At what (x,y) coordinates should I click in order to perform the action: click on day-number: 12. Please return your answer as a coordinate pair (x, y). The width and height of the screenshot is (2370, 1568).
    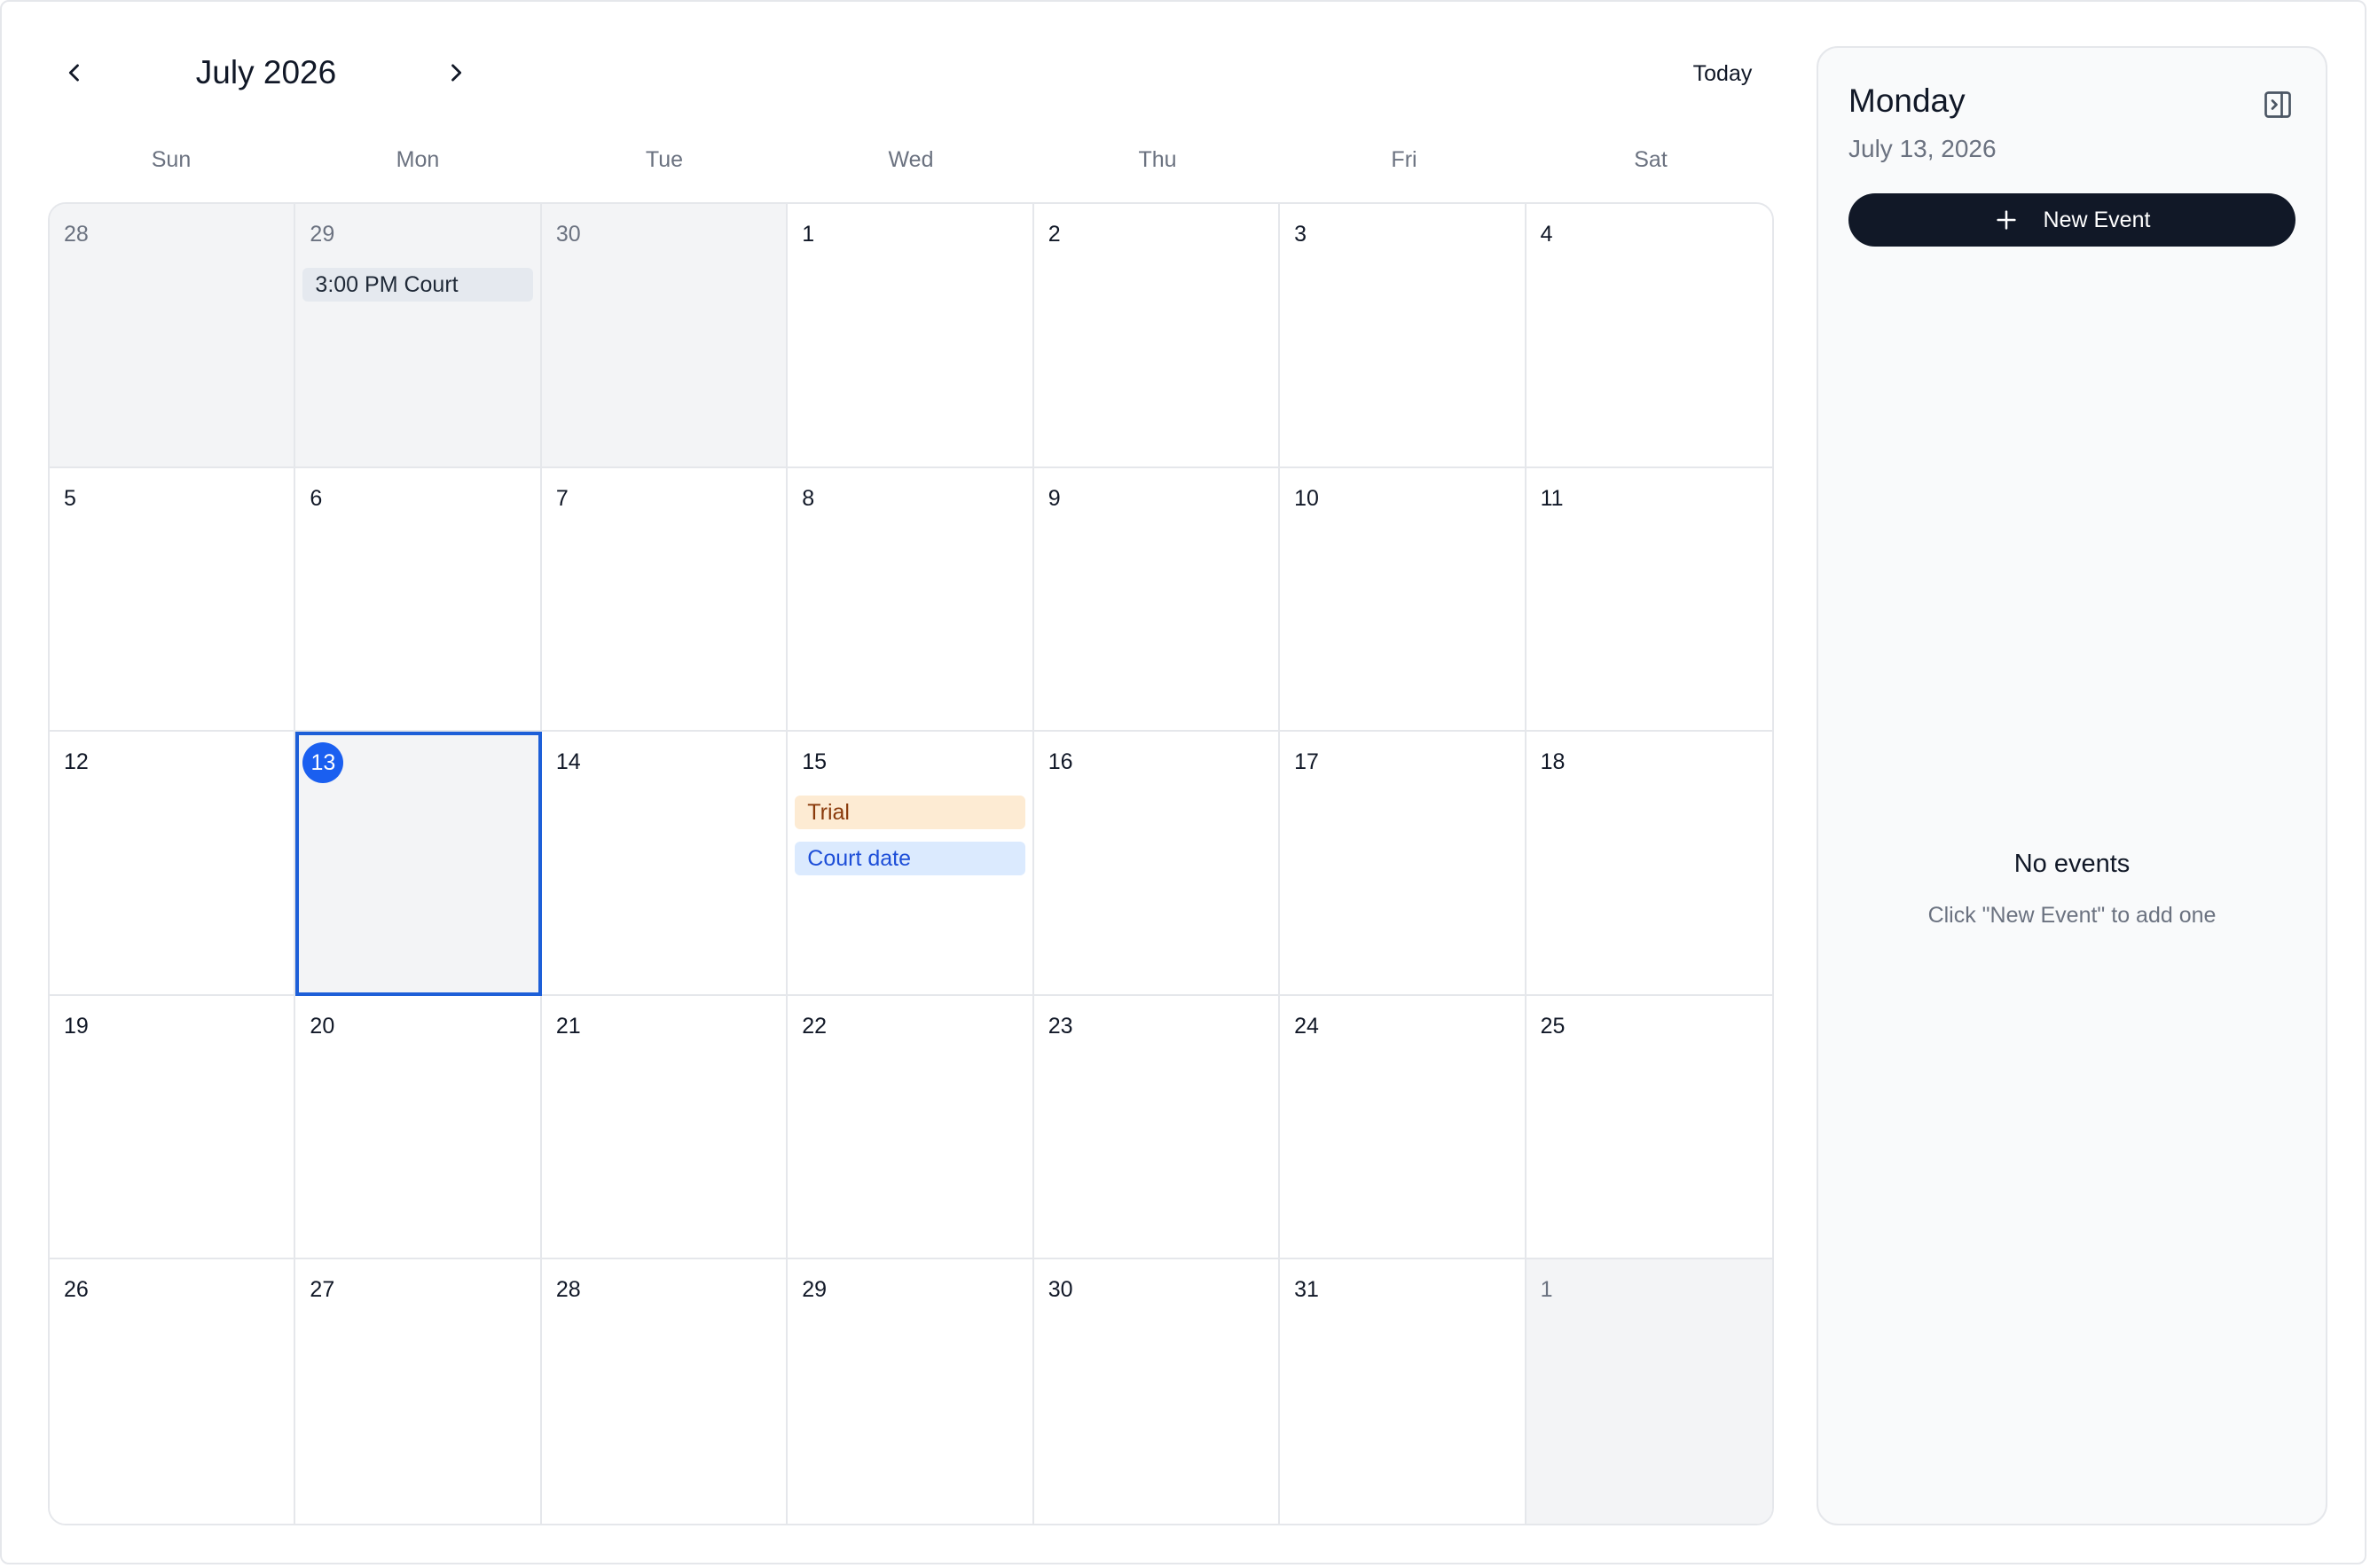
    Looking at the image, I should click on (77, 762).